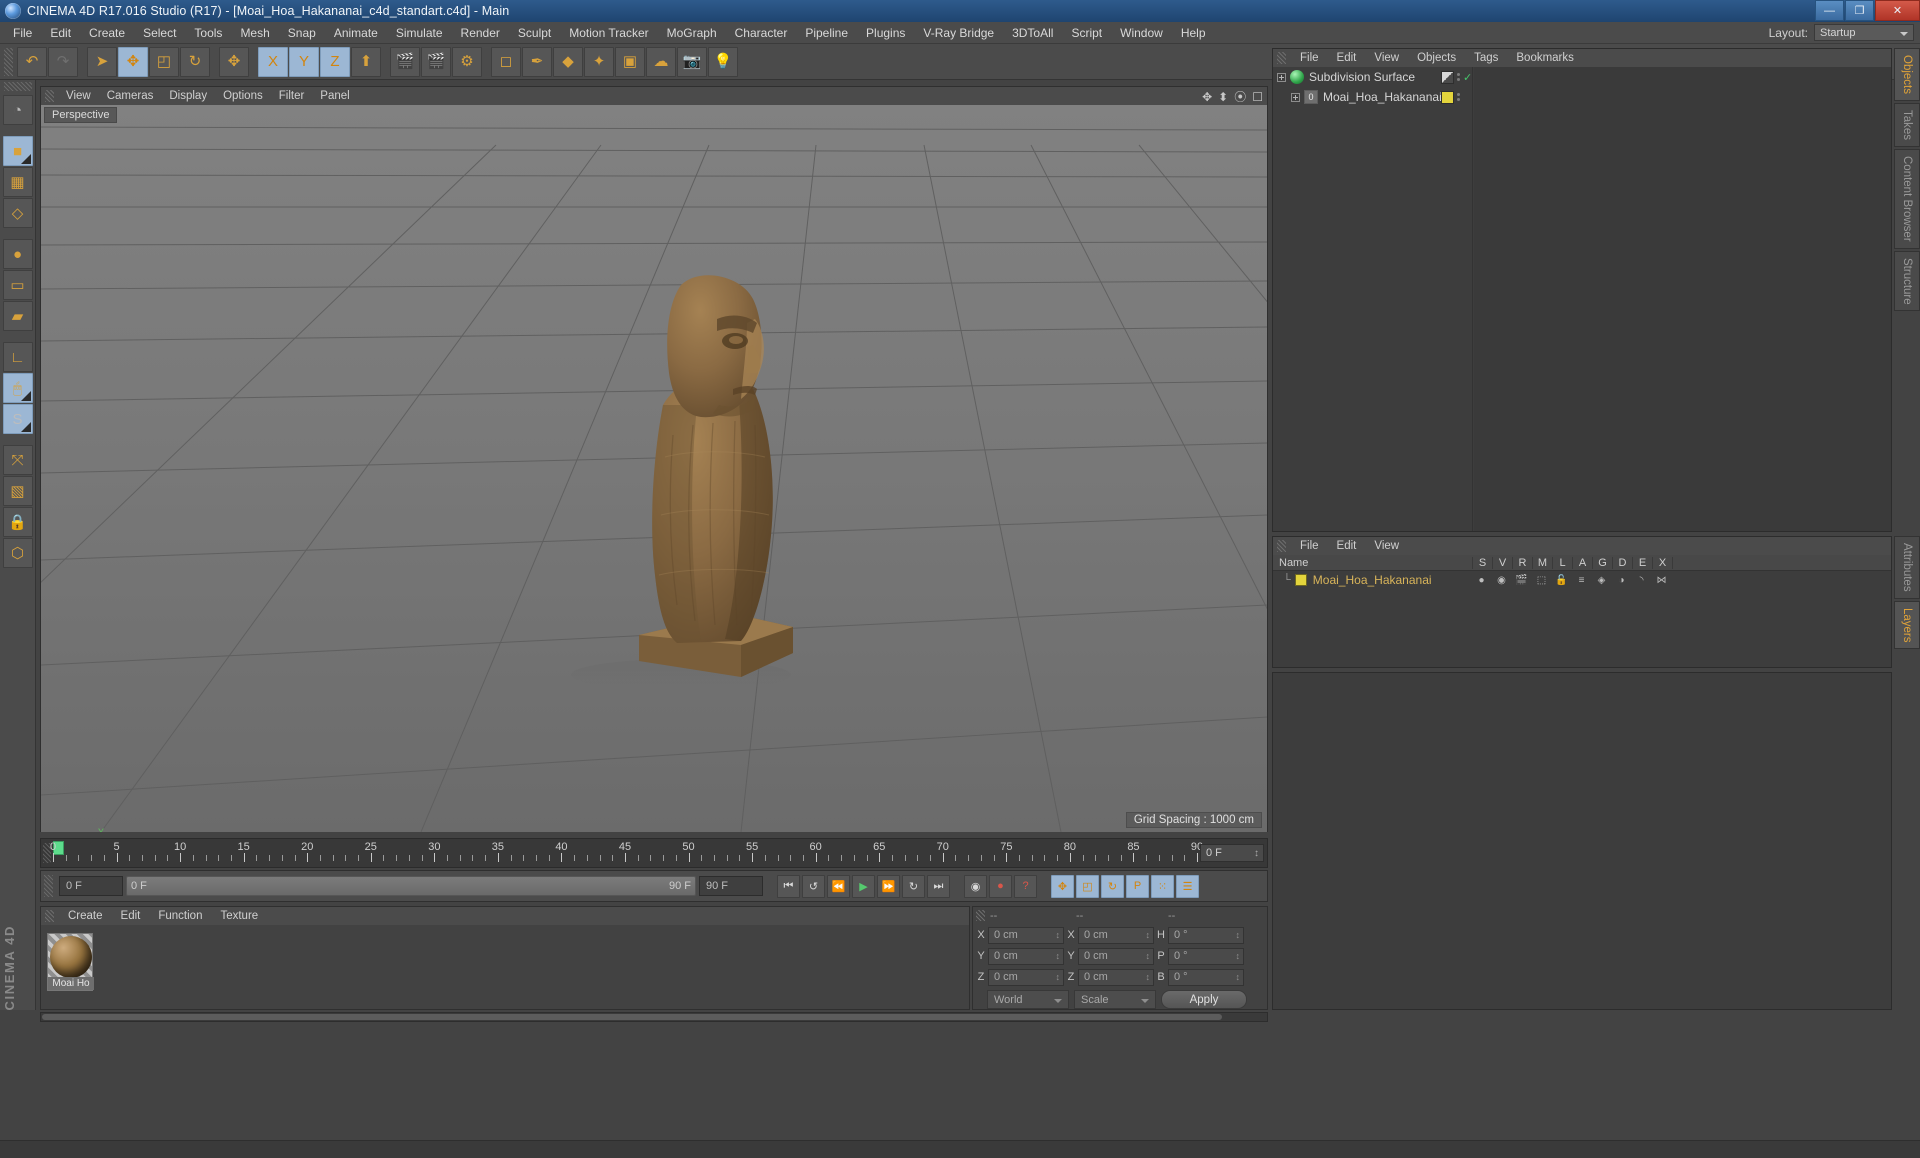  What do you see at coordinates (239, 916) in the screenshot?
I see `material-menu-texture: Texture` at bounding box center [239, 916].